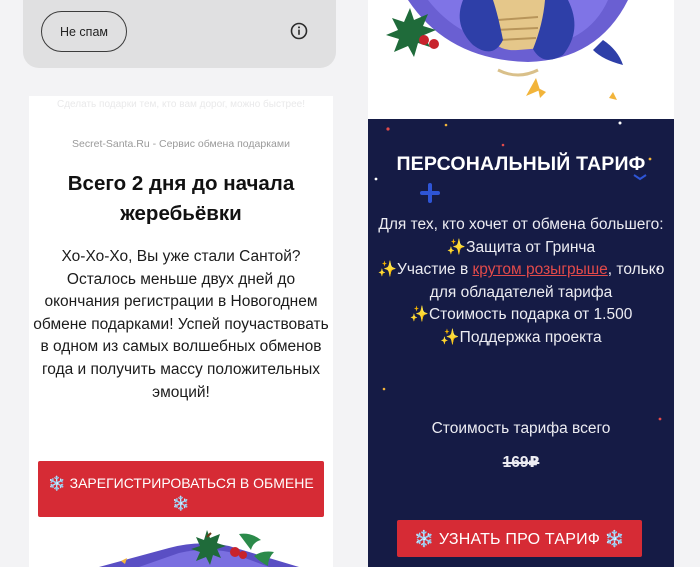  Describe the element at coordinates (521, 462) in the screenshot. I see `tariff-price: 169₽` at that location.